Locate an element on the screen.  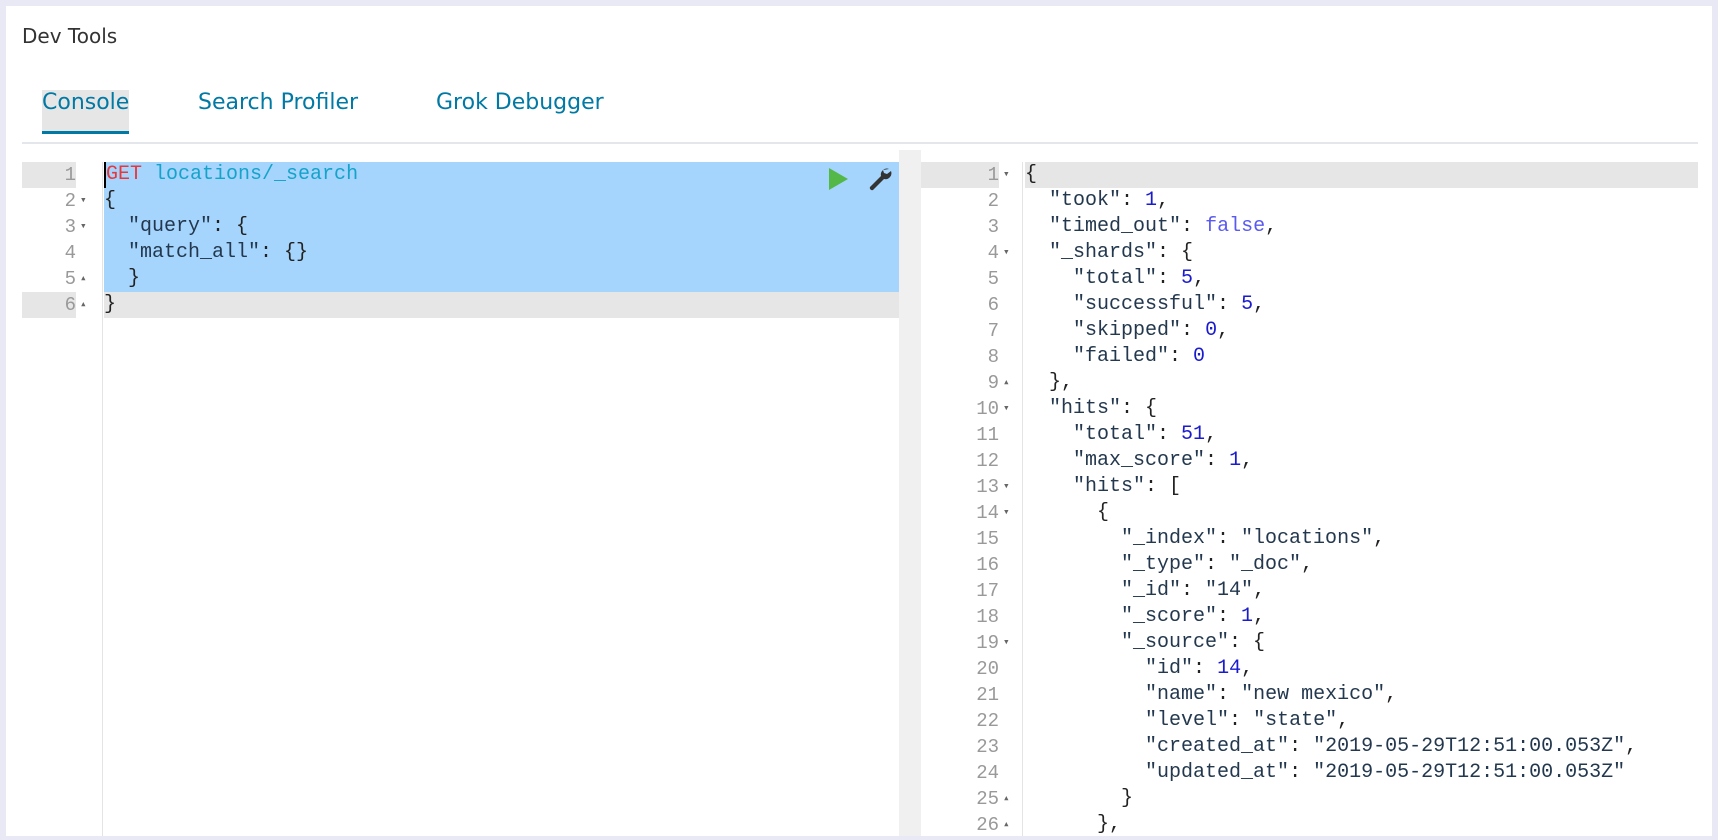
code-line: 4 ▾ "_shards": { is located at coordinates (1309, 253).